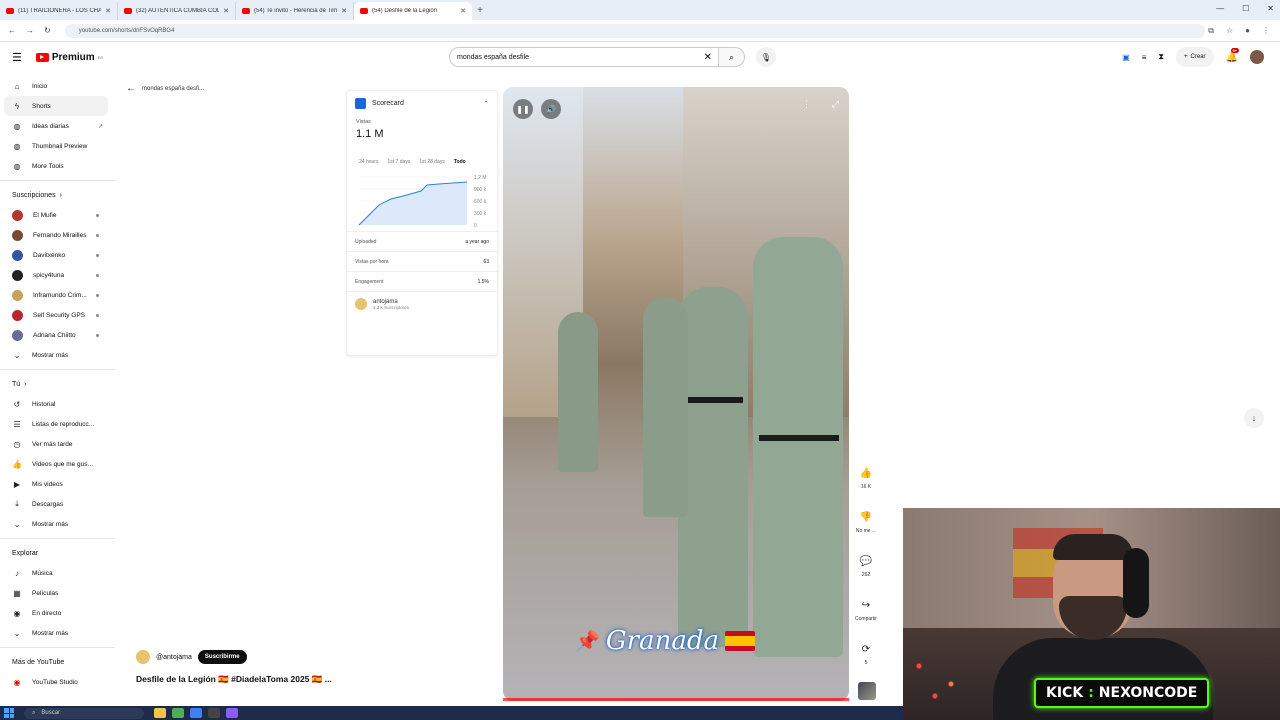 This screenshot has width=1280, height=720. Describe the element at coordinates (57, 484) in the screenshot. I see `sidebar-item-my-videos: ▶ Mis videos` at that location.